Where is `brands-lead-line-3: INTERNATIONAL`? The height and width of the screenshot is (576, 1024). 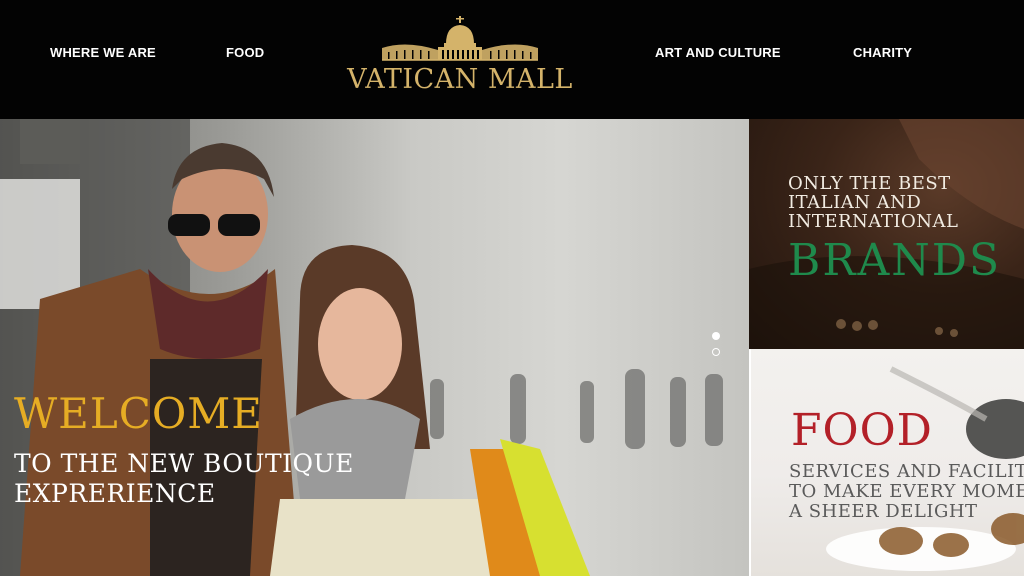
brands-lead-line-3: INTERNATIONAL is located at coordinates (873, 221).